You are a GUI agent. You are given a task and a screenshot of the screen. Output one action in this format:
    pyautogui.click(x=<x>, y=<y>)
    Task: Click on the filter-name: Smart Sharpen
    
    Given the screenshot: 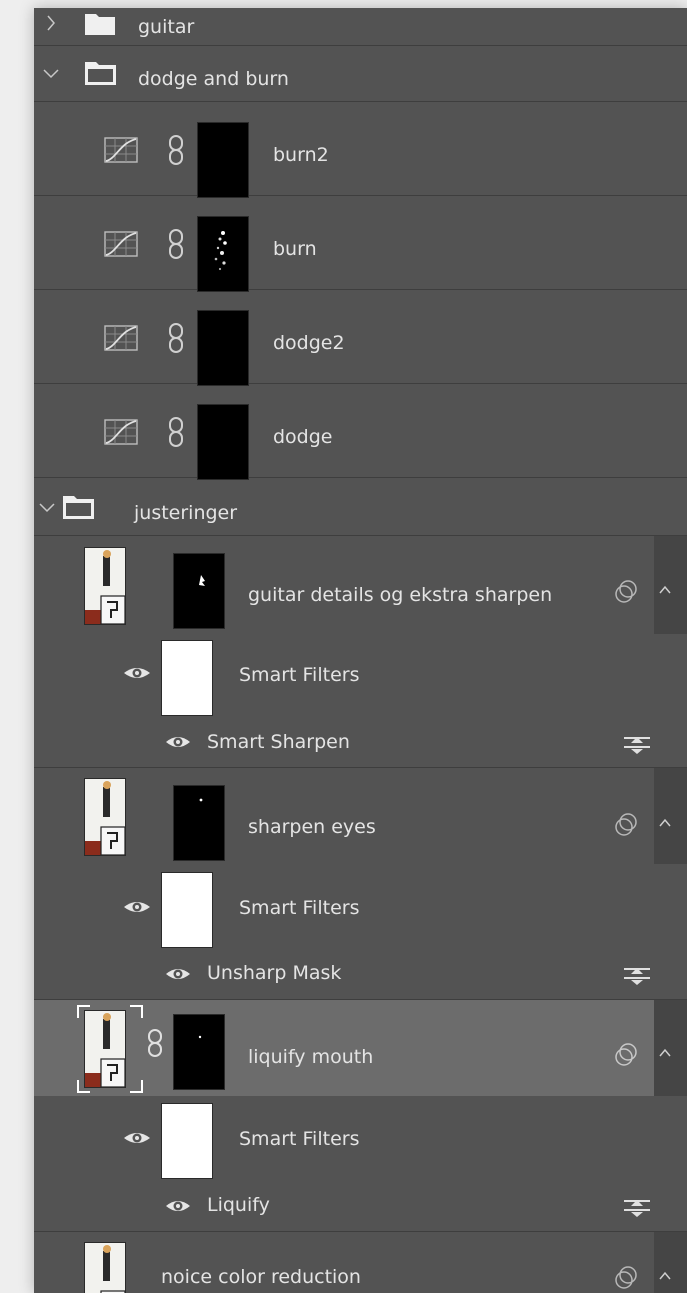 What is the action you would take?
    pyautogui.click(x=278, y=742)
    